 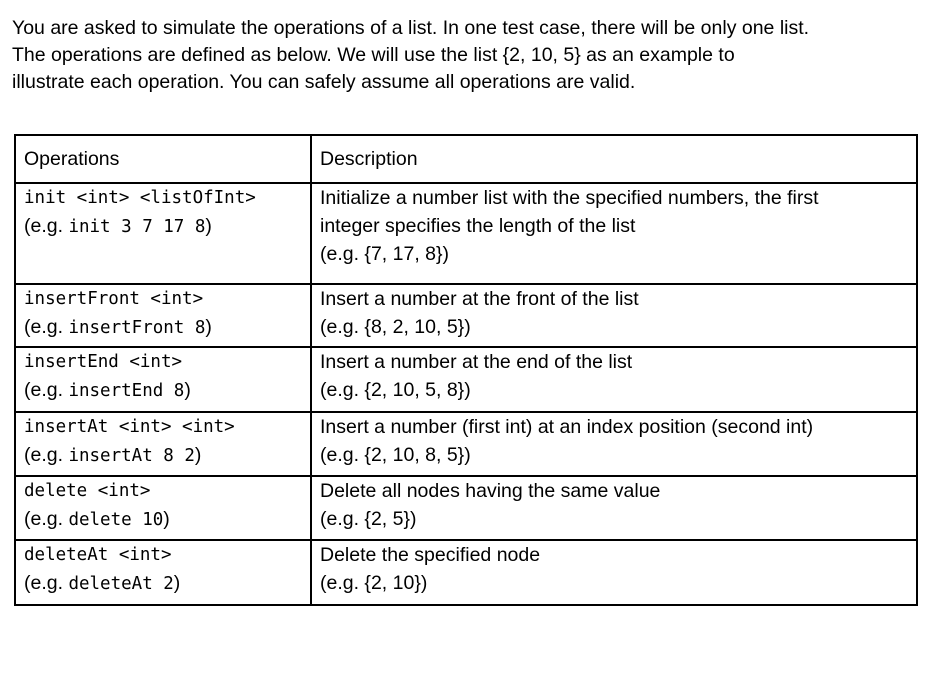 What do you see at coordinates (137, 328) in the screenshot?
I see `example-code: insertFront 8` at bounding box center [137, 328].